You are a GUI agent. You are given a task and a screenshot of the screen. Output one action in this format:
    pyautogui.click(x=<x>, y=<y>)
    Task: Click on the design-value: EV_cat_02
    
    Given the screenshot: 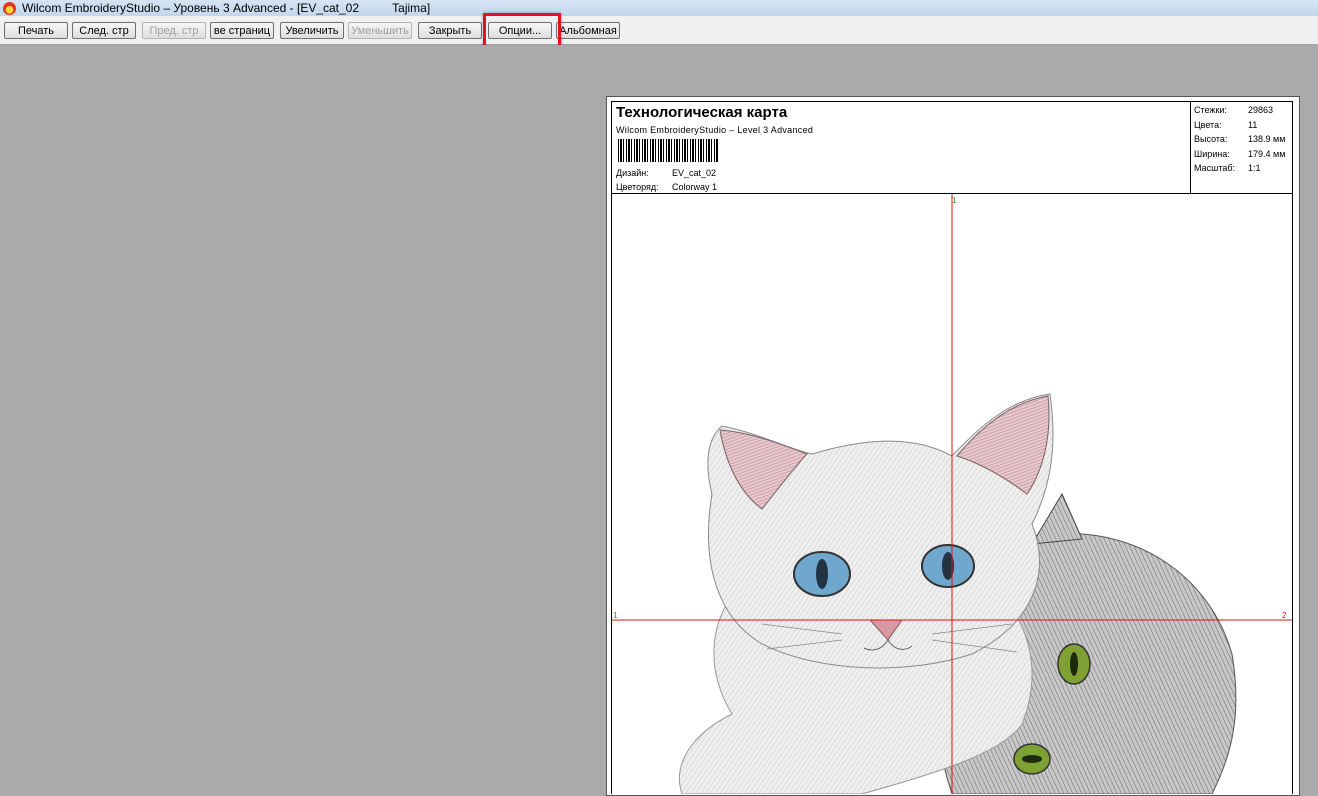 What is the action you would take?
    pyautogui.click(x=694, y=173)
    